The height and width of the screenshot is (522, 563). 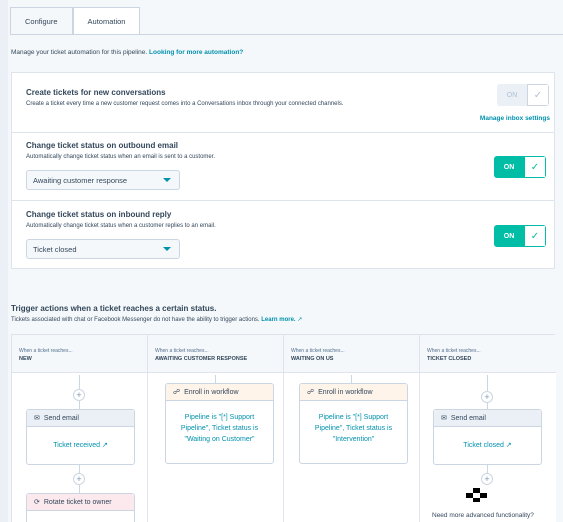 I want to click on more-automation-link: Looking for more automation?, so click(x=196, y=52).